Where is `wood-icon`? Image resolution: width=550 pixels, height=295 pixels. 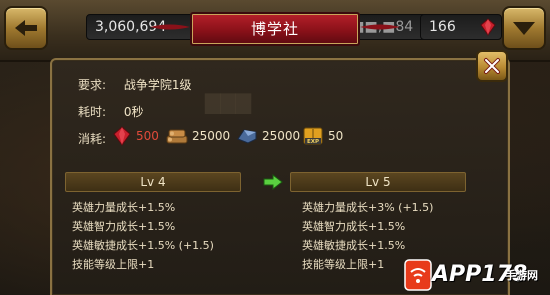
wood-icon is located at coordinates (177, 136).